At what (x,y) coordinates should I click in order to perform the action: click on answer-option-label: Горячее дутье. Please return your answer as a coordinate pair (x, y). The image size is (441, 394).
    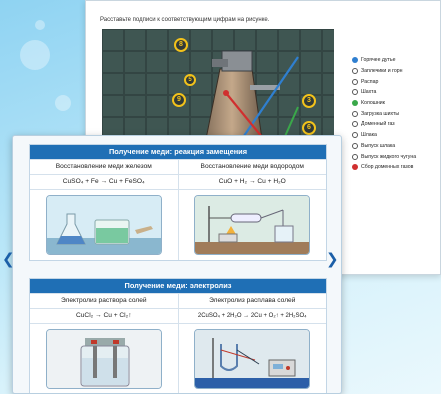
    Looking at the image, I should click on (378, 60).